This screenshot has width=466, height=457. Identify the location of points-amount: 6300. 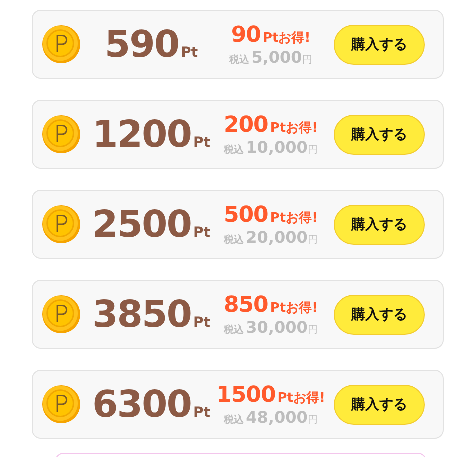
(142, 404).